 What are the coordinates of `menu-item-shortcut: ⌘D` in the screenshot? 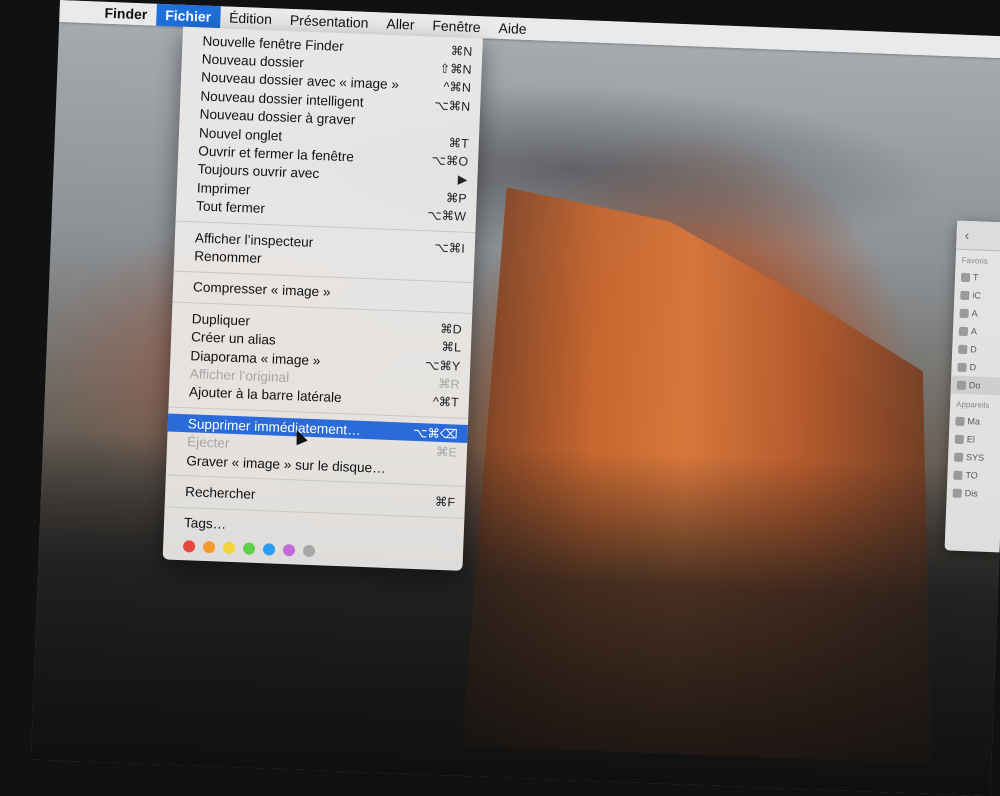 It's located at (450, 329).